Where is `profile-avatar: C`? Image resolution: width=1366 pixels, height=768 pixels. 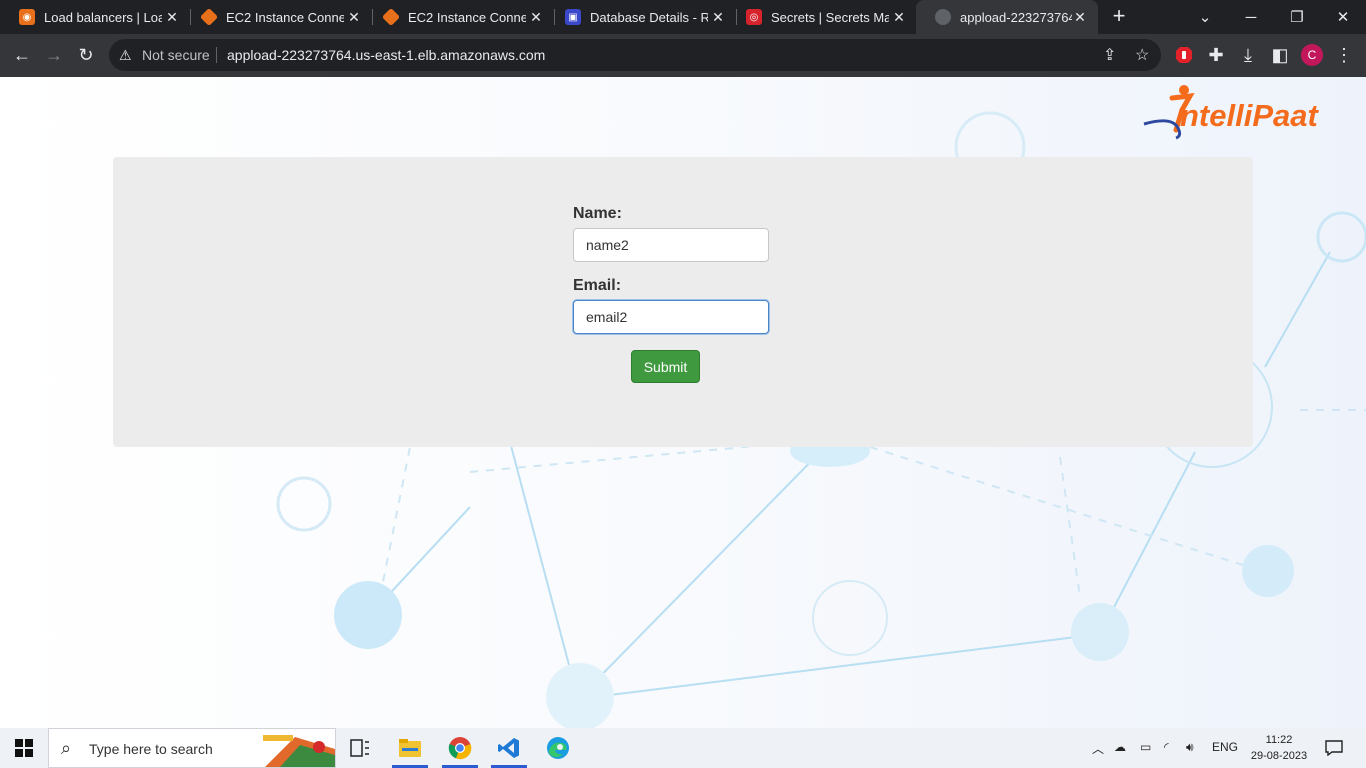
profile-avatar: C is located at coordinates (1312, 55).